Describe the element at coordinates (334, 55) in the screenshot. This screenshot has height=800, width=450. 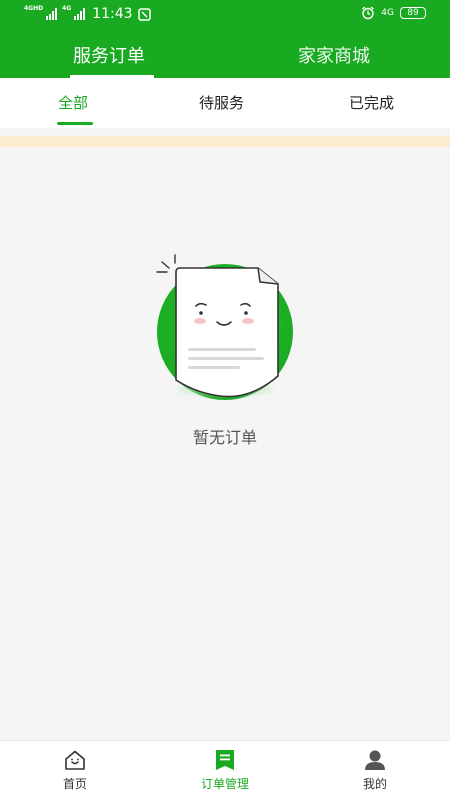
I see `tab-home-mall: 家家商城` at that location.